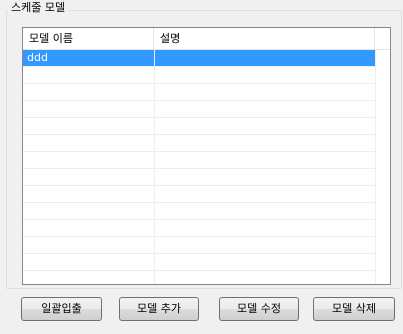 The width and height of the screenshot is (403, 334). I want to click on list-header: 모델 이름 설명, so click(206, 39).